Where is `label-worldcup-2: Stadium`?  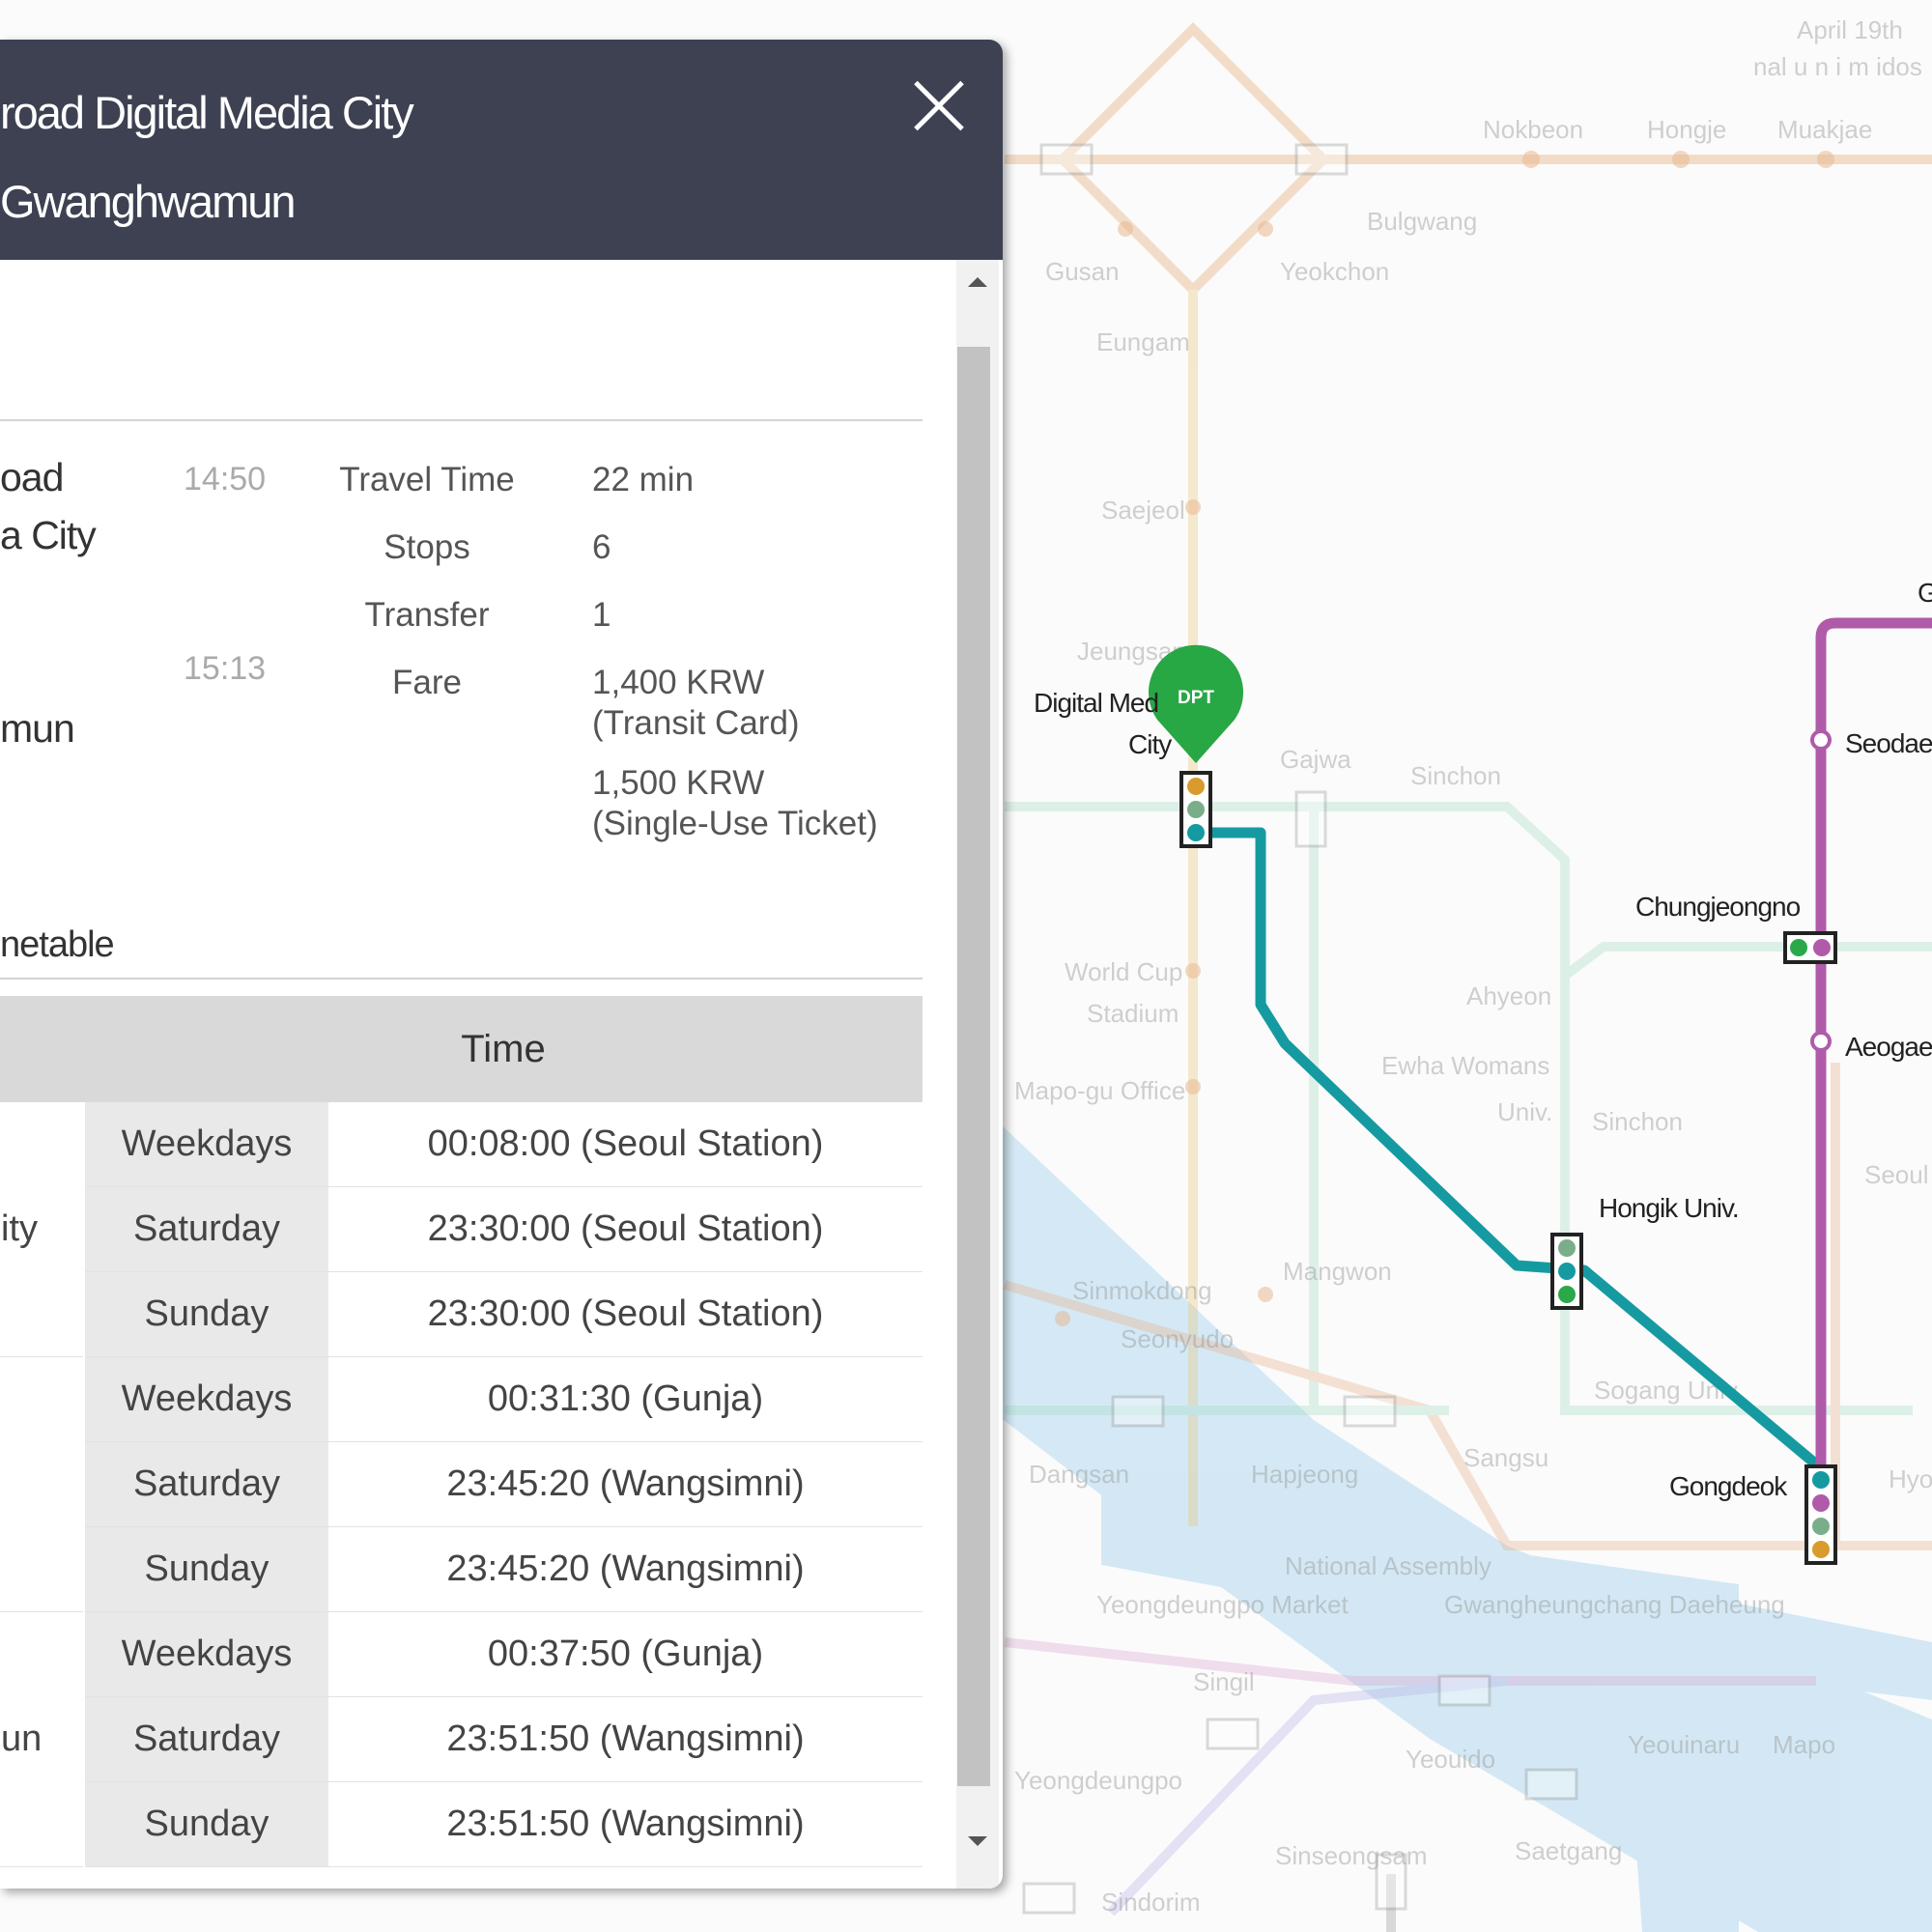 label-worldcup-2: Stadium is located at coordinates (1133, 1013).